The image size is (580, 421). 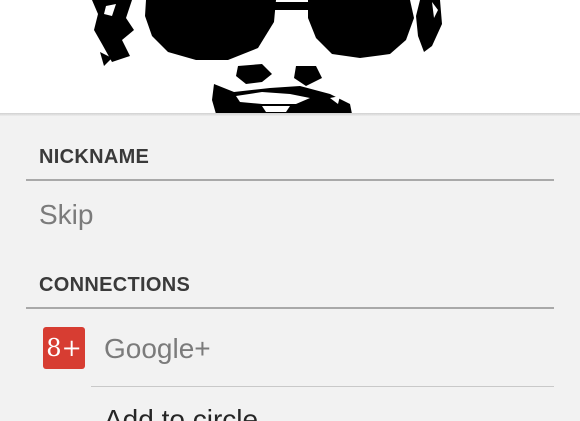 What do you see at coordinates (115, 285) in the screenshot?
I see `connections-section-header: CONNECTIONS` at bounding box center [115, 285].